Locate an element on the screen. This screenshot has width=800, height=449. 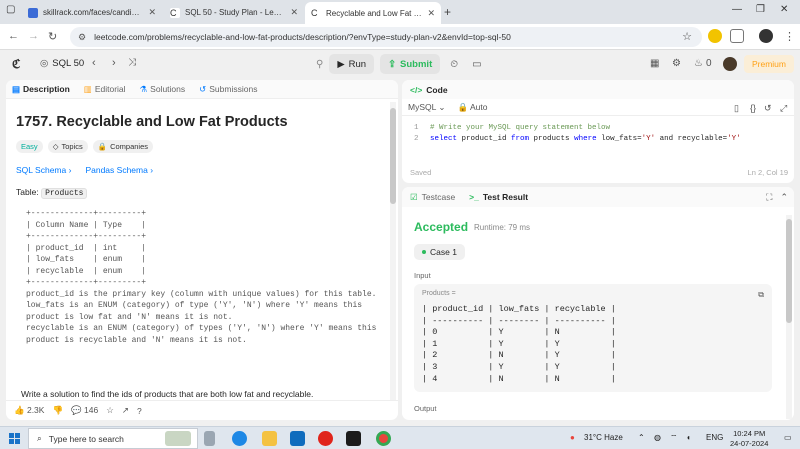
companies-tag: 🔒 Companies is located at coordinates (123, 146).